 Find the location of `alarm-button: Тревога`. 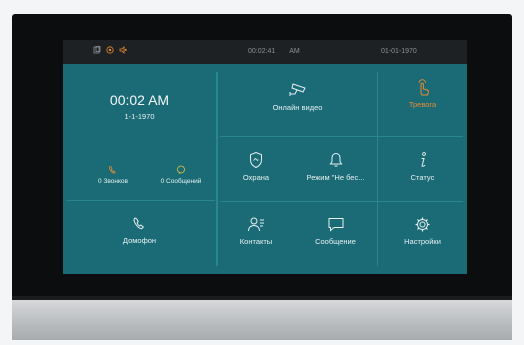

alarm-button: Тревога is located at coordinates (422, 93).